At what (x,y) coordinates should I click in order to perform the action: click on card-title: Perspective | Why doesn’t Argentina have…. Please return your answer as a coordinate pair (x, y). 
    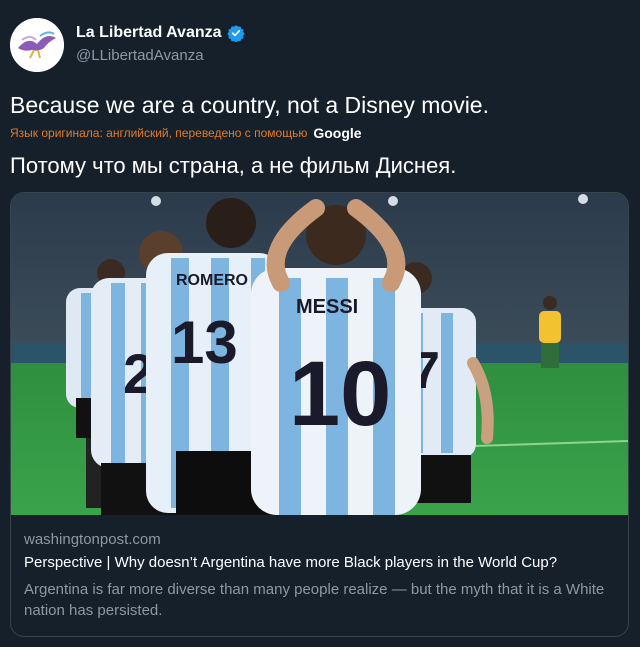
    Looking at the image, I should click on (324, 562).